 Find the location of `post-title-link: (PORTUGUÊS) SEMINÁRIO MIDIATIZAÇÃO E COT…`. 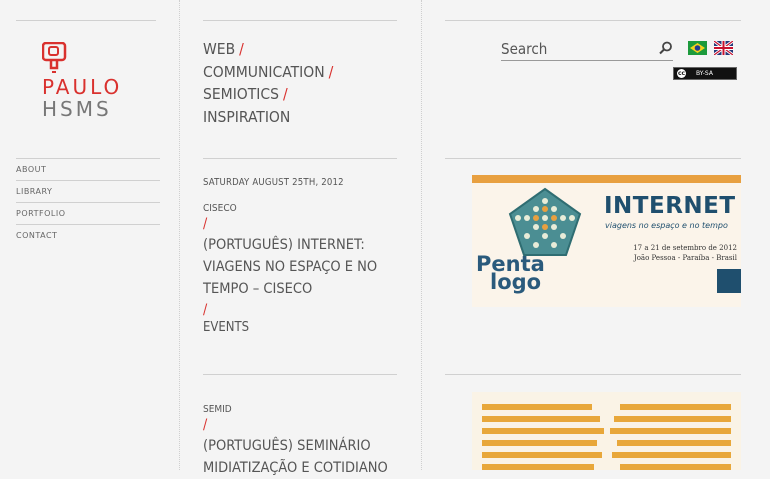

post-title-link: (PORTUGUÊS) SEMINÁRIO MIDIATIZAÇÃO E COT… is located at coordinates (295, 457).